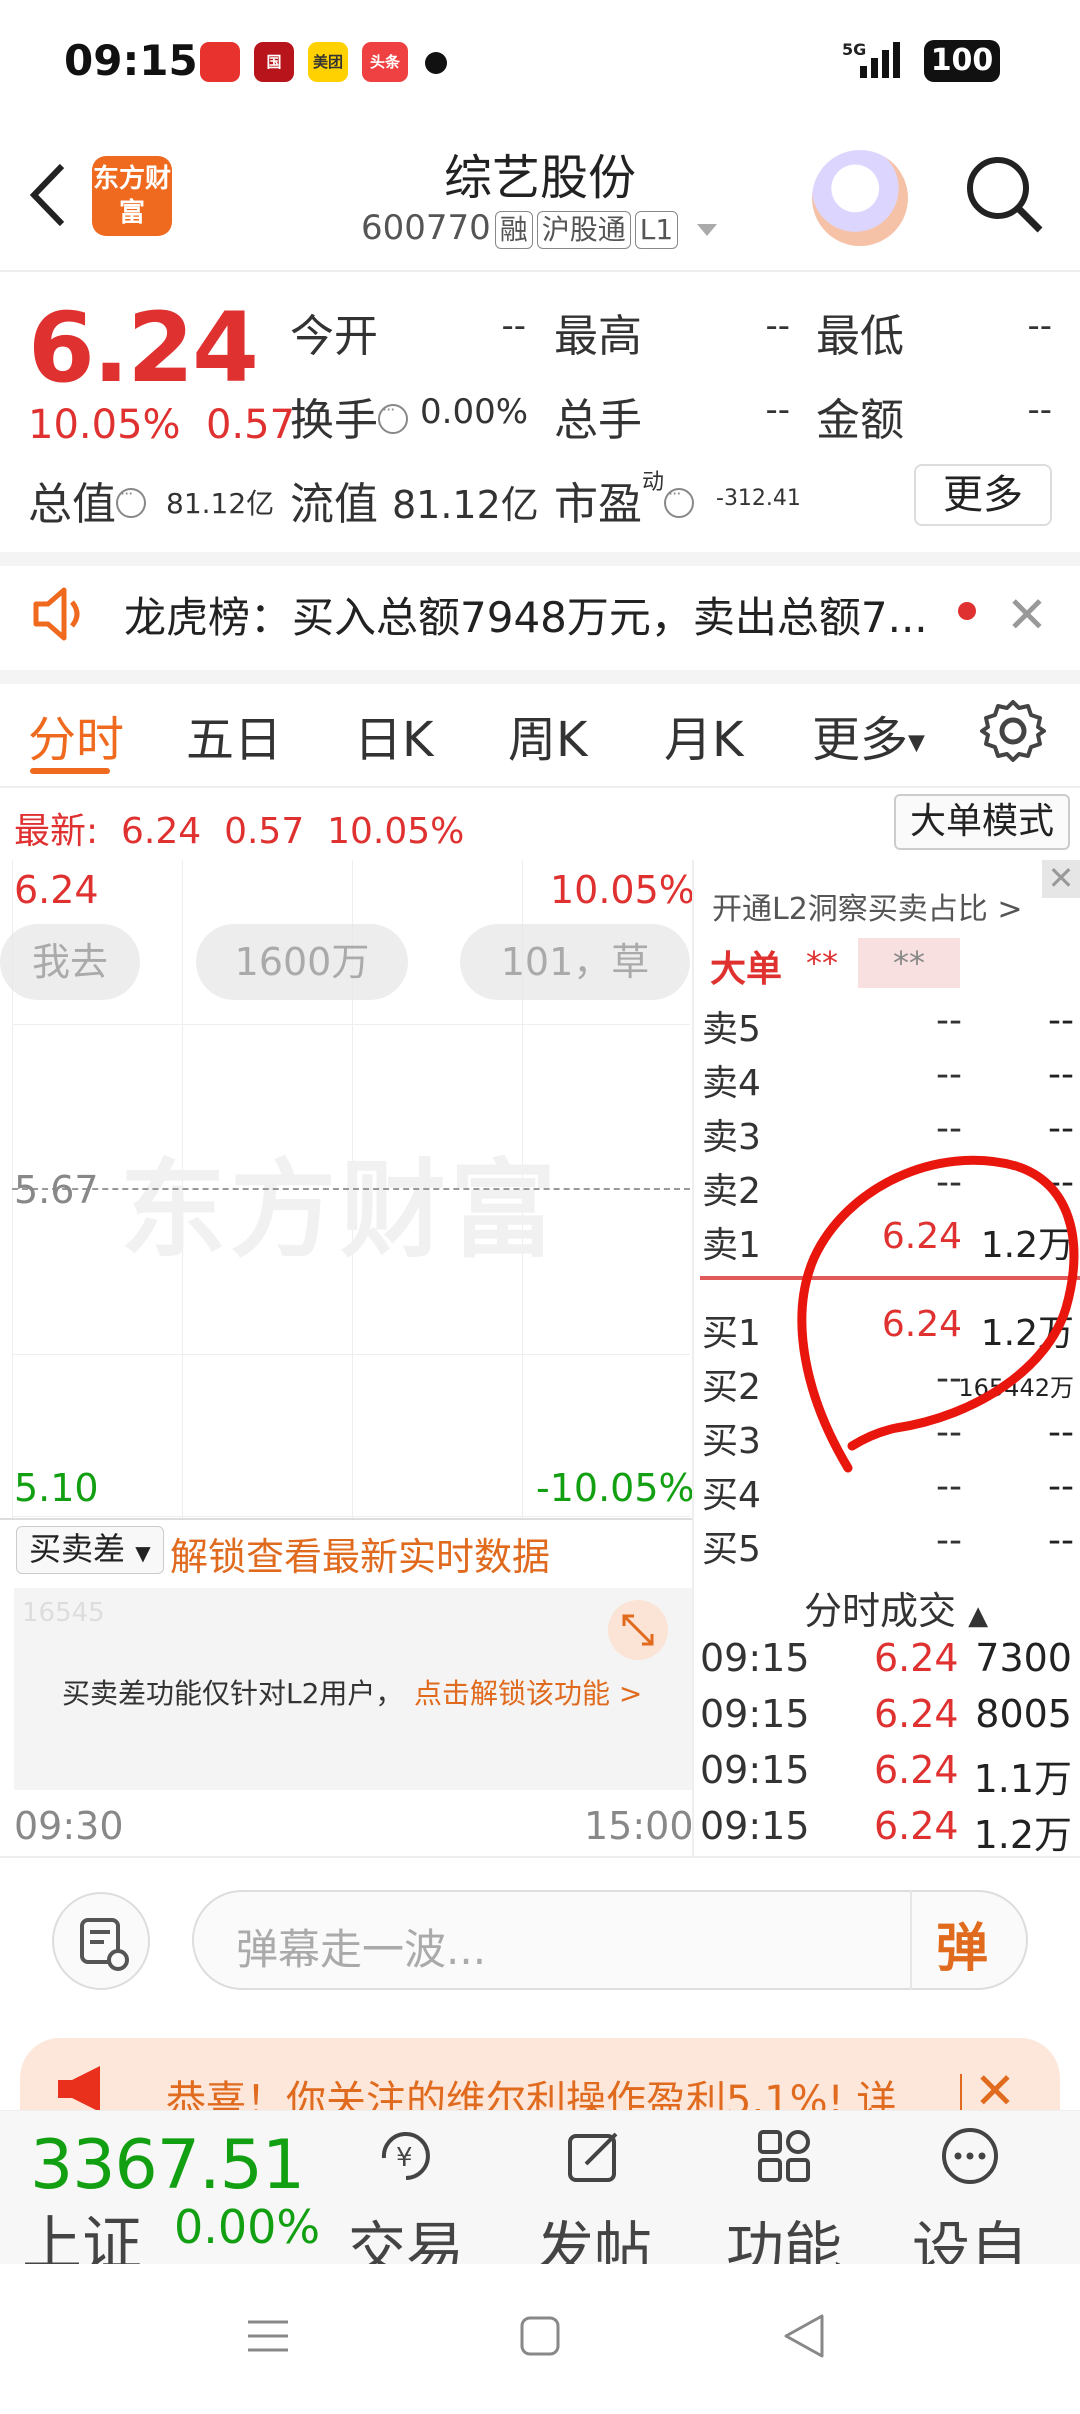 The width and height of the screenshot is (1080, 2414). I want to click on float-label: 流值, so click(334, 504).